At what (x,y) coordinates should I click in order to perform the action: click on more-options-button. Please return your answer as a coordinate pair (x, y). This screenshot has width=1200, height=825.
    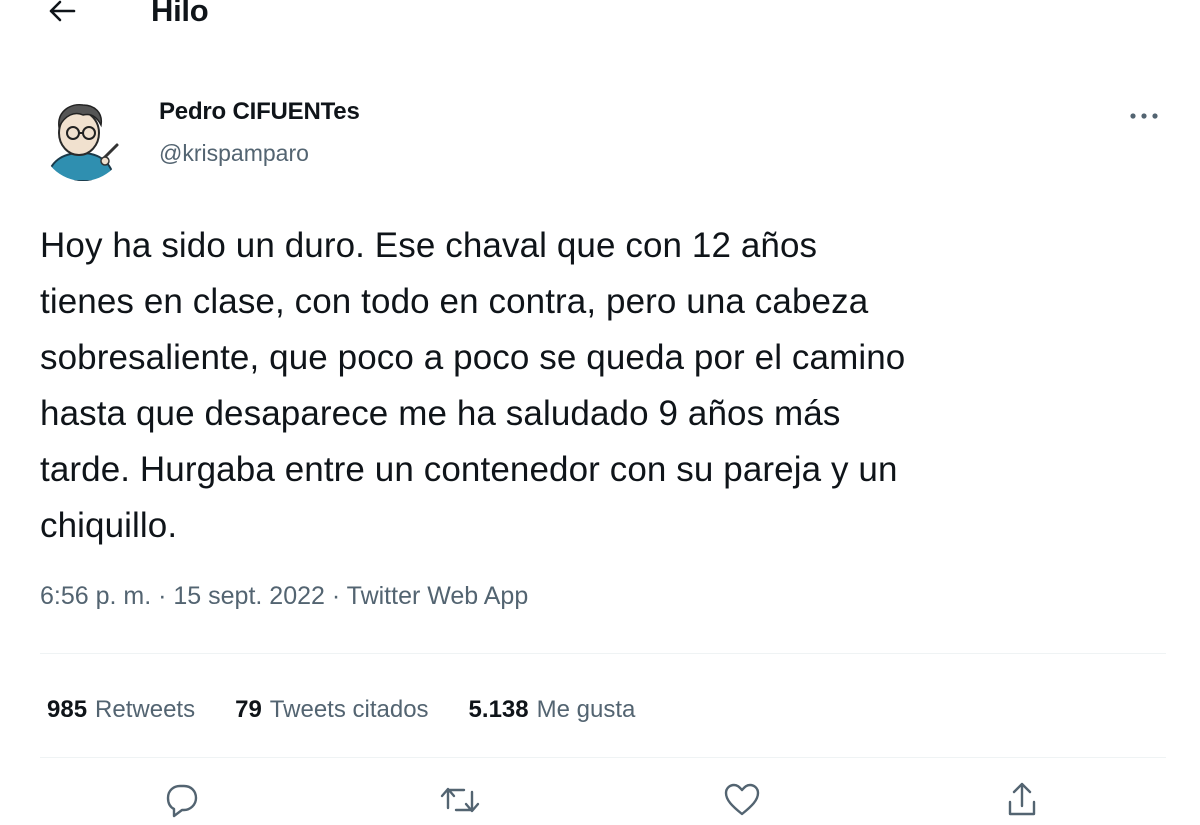
    Looking at the image, I should click on (1144, 116).